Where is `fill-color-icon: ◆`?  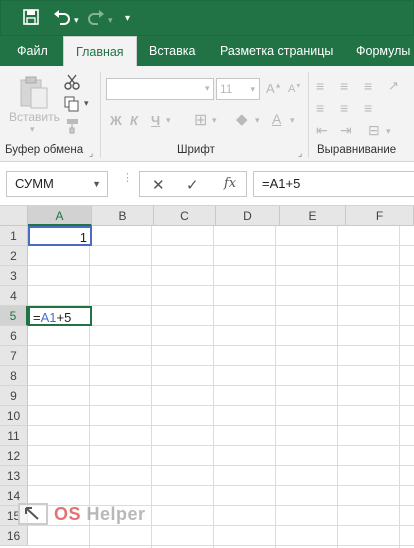
fill-color-icon: ◆ is located at coordinates (242, 119).